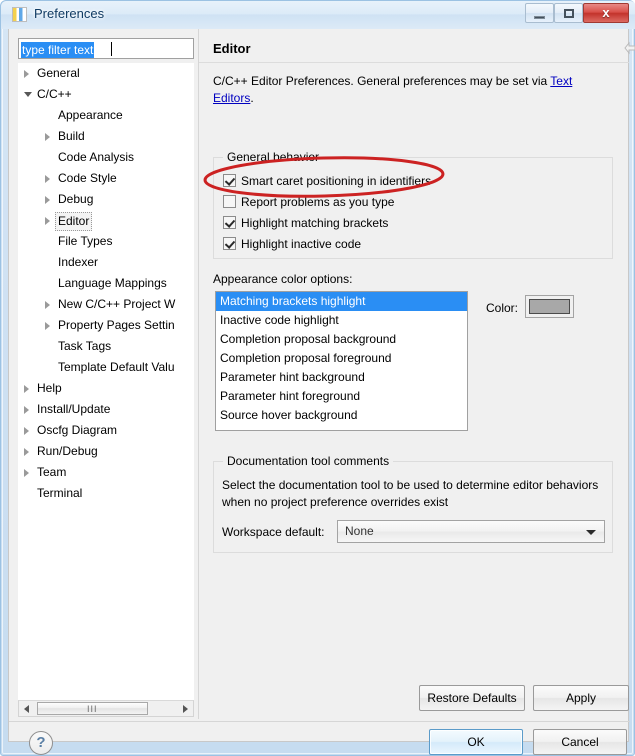 This screenshot has height=756, width=635. I want to click on scrollbar-thumb: III, so click(92, 708).